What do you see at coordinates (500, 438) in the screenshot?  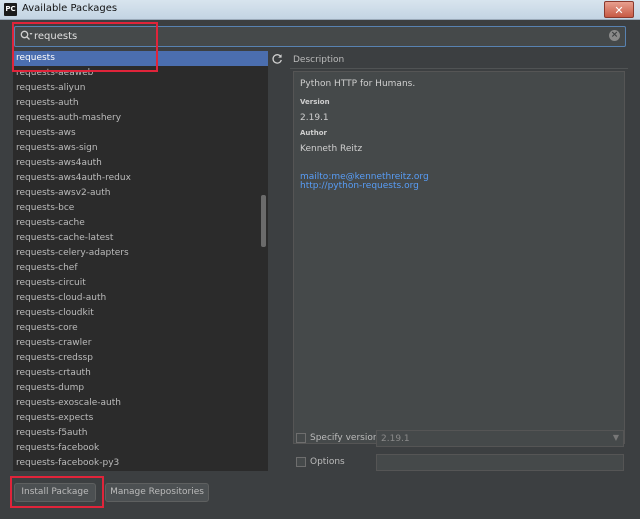 I see `version-dropdown: 2.19.1 ▼` at bounding box center [500, 438].